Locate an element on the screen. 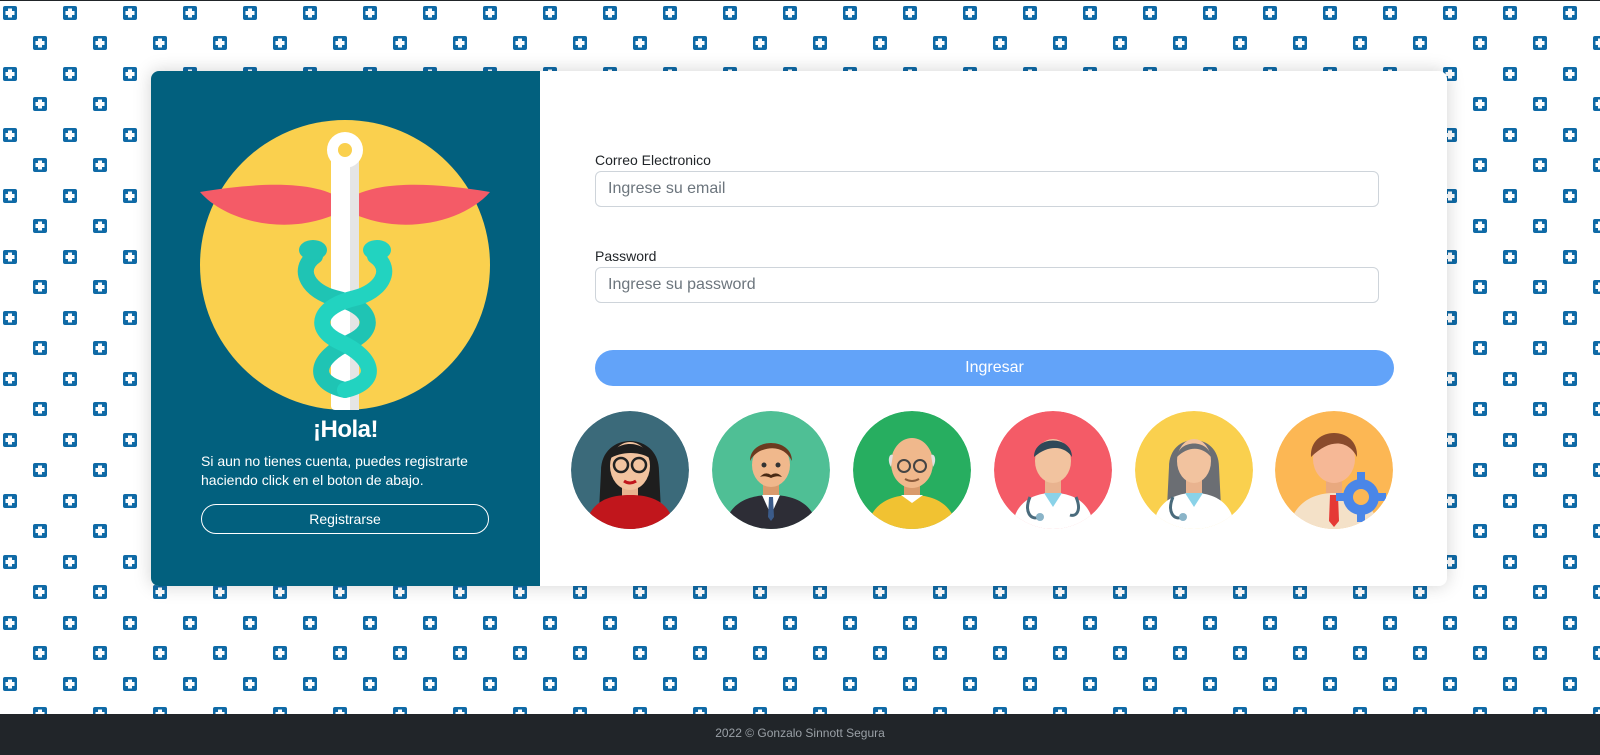 The image size is (1600, 755). password-input is located at coordinates (987, 285).